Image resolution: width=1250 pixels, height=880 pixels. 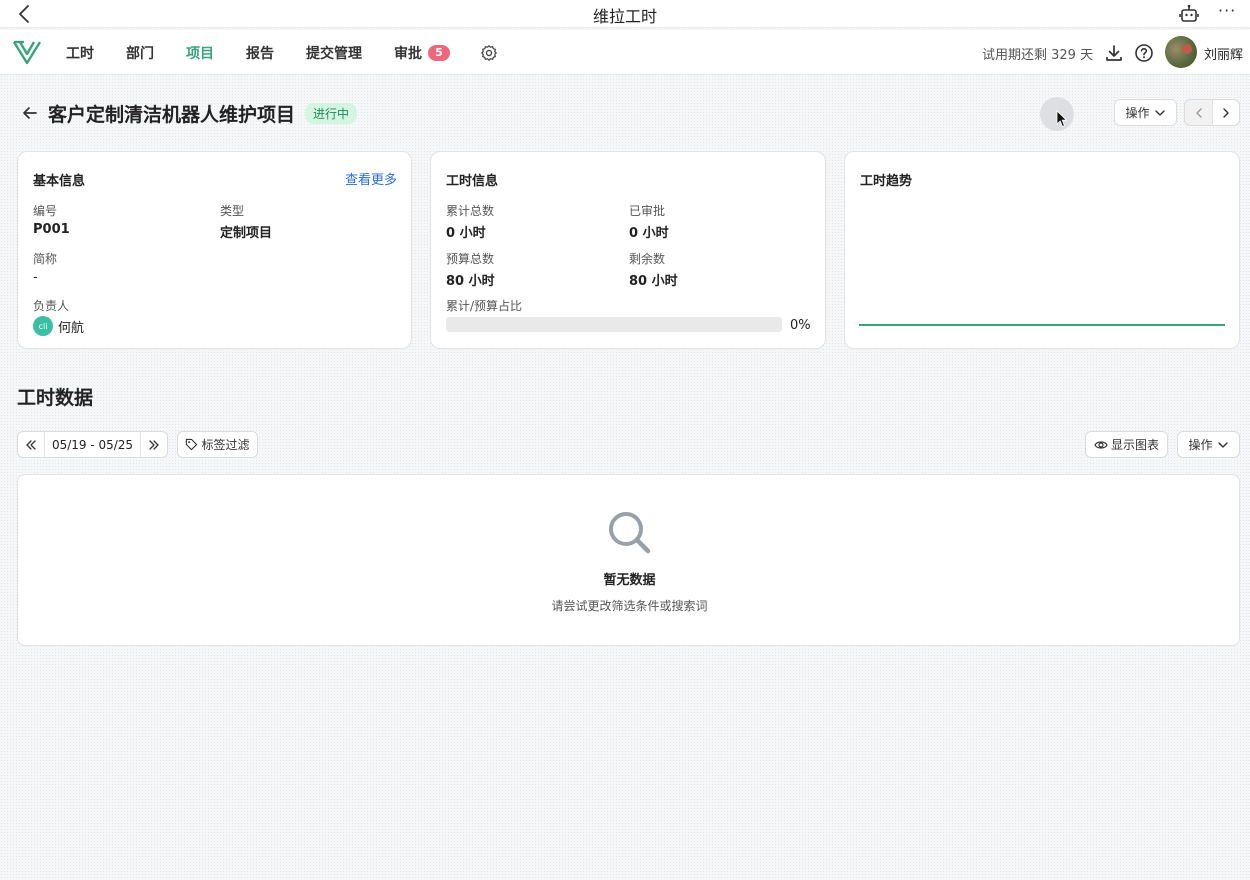 What do you see at coordinates (55, 398) in the screenshot?
I see `section-title: 工时数据` at bounding box center [55, 398].